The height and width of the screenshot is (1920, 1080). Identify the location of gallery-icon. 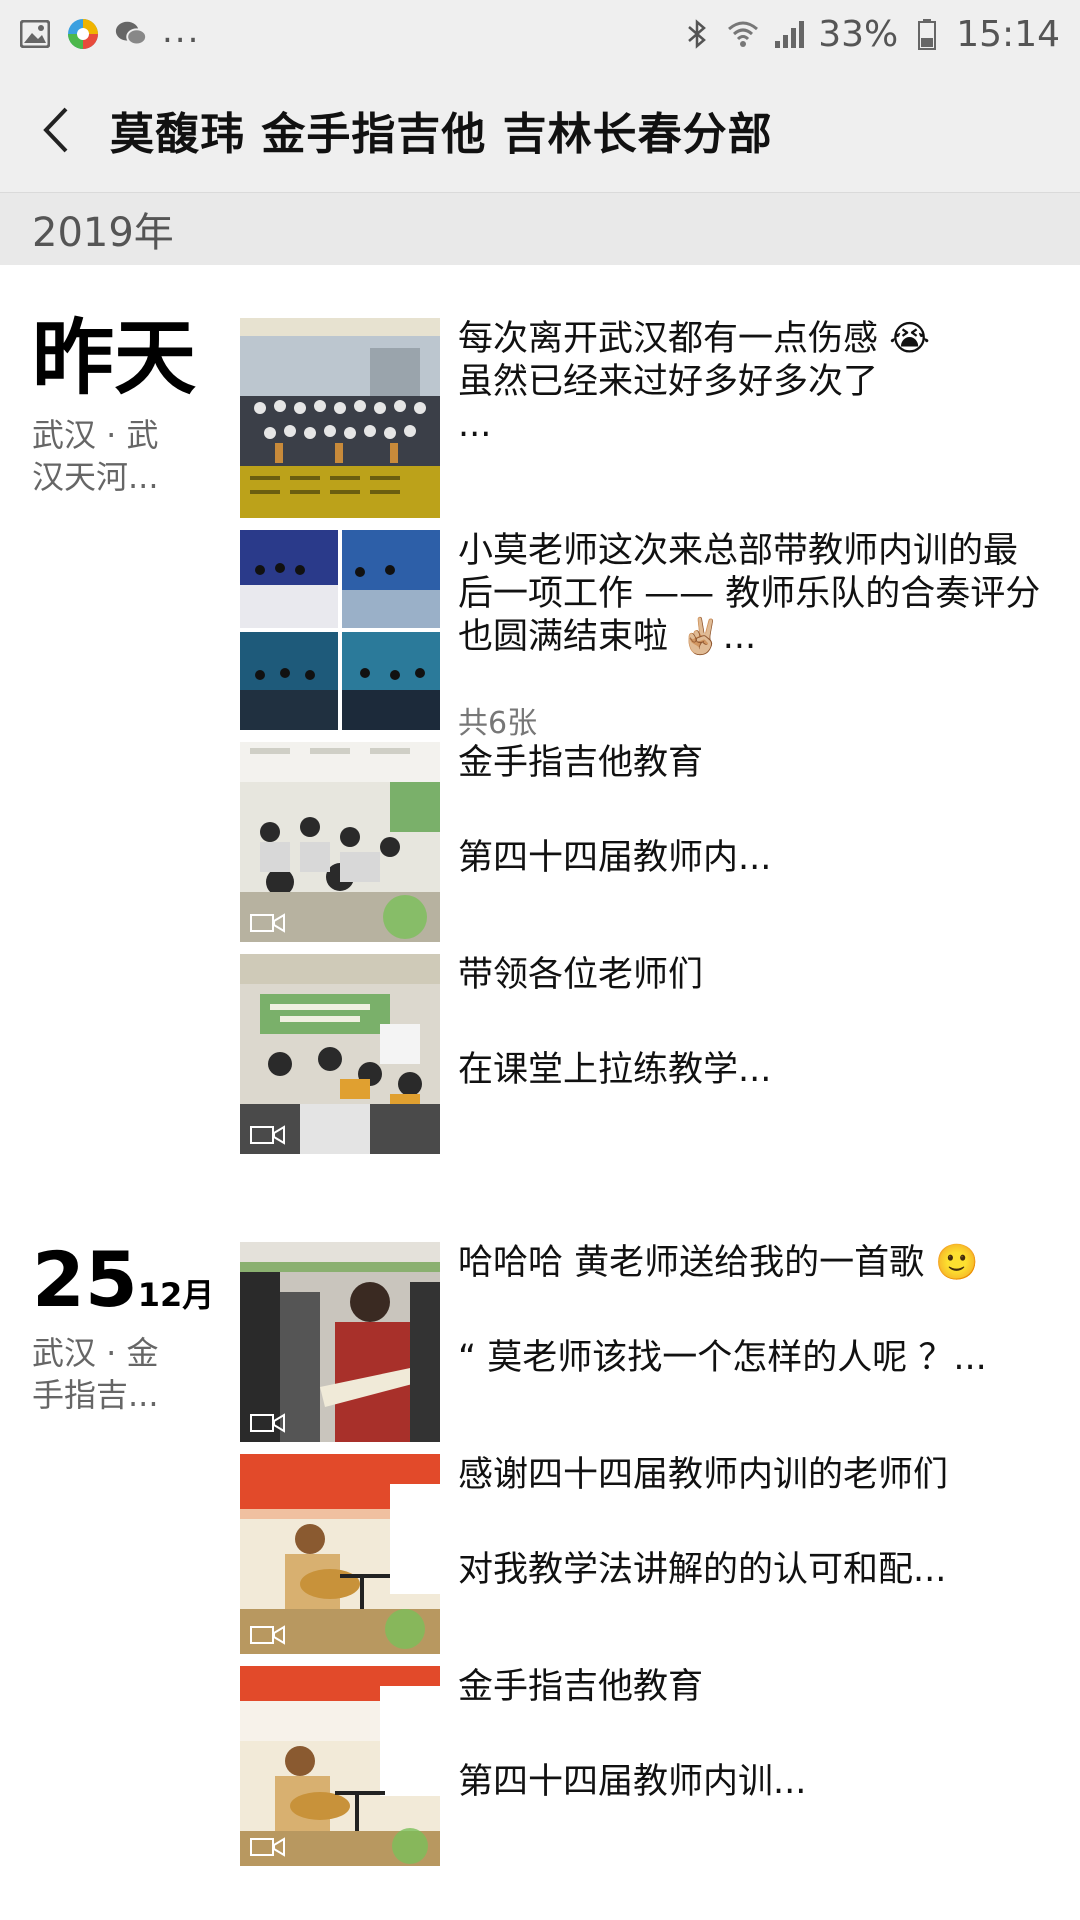
(35, 34).